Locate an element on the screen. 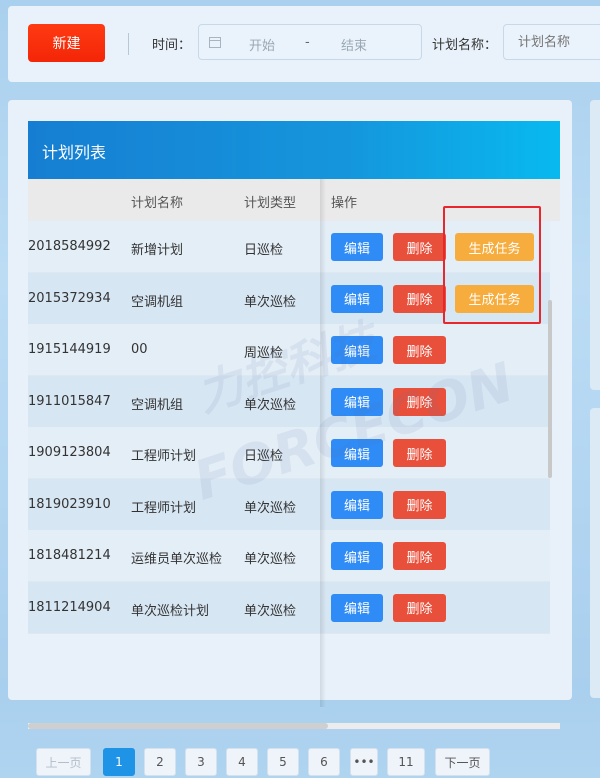 Image resolution: width=600 pixels, height=778 pixels. table-row: 1811214904 单次巡检计划 单次巡检 编辑 删除 is located at coordinates (289, 607).